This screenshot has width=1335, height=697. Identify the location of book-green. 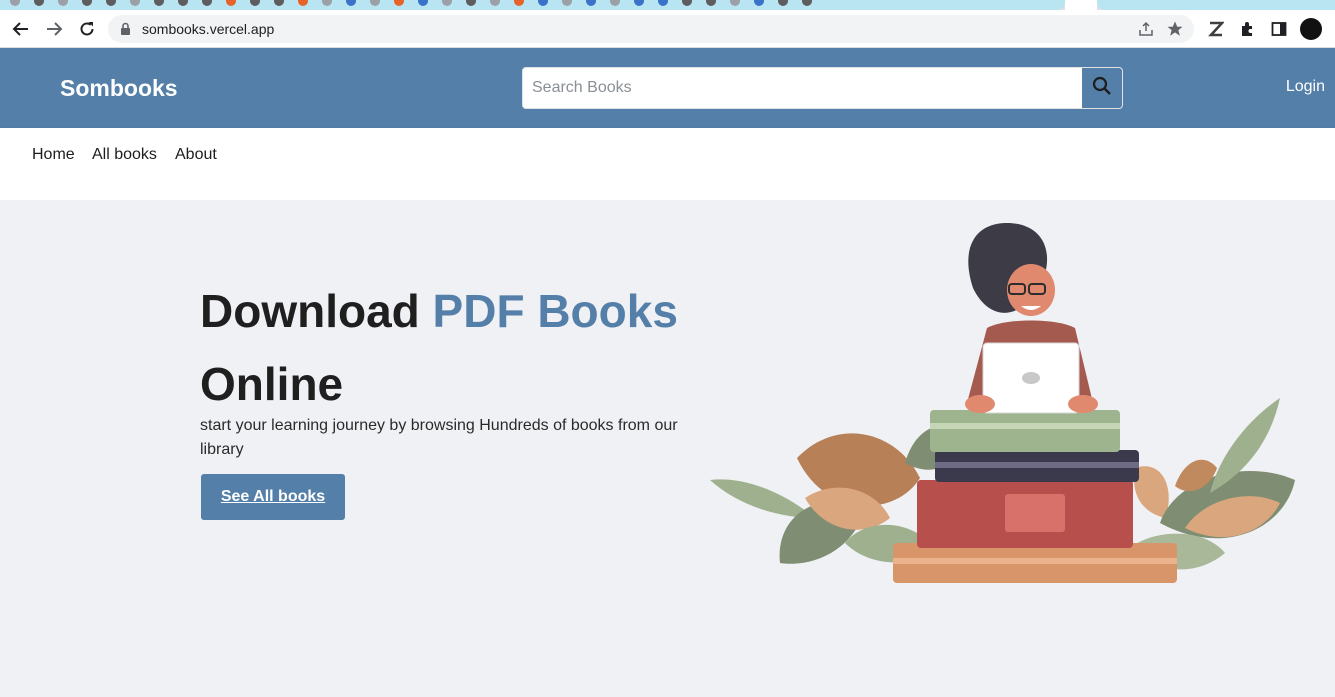
(1025, 431).